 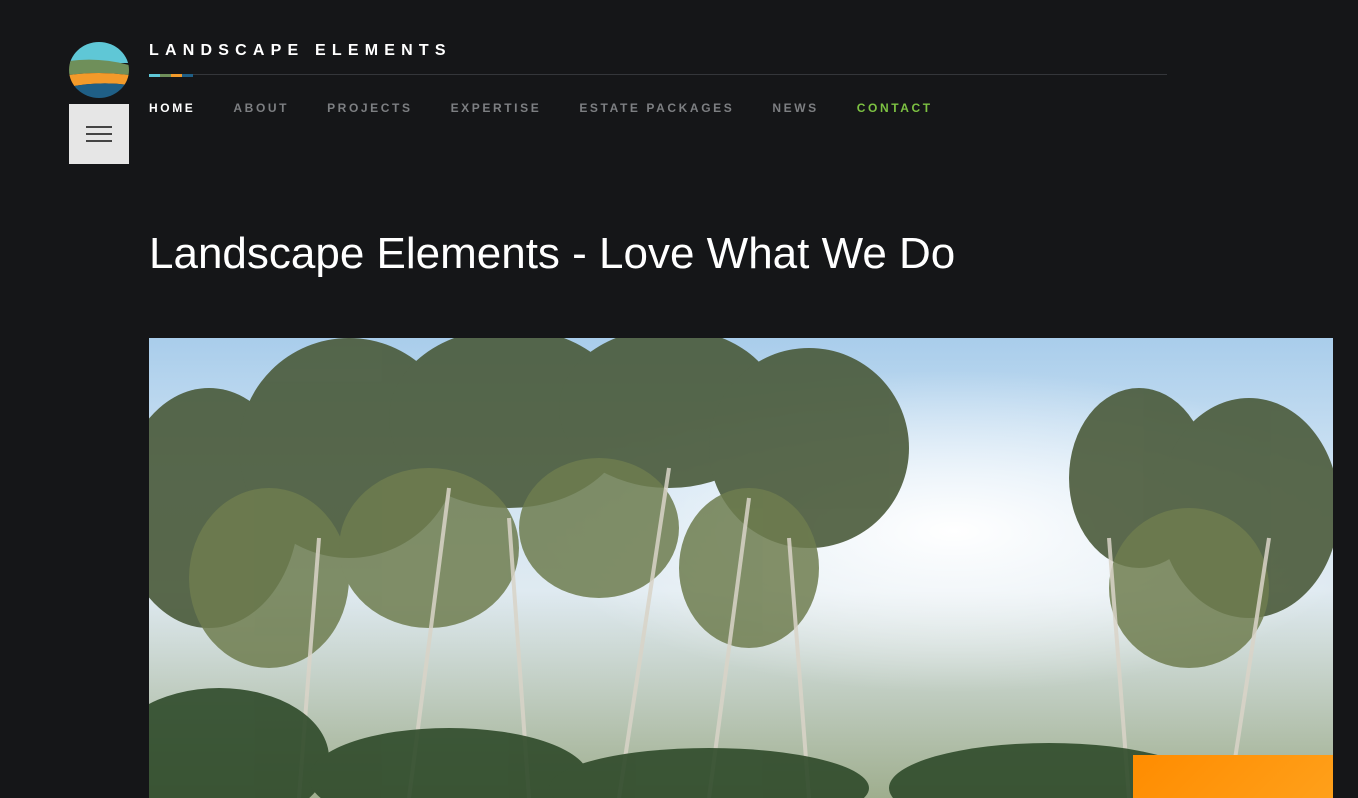 What do you see at coordinates (496, 108) in the screenshot?
I see `nav-expertise: EXPERTISE` at bounding box center [496, 108].